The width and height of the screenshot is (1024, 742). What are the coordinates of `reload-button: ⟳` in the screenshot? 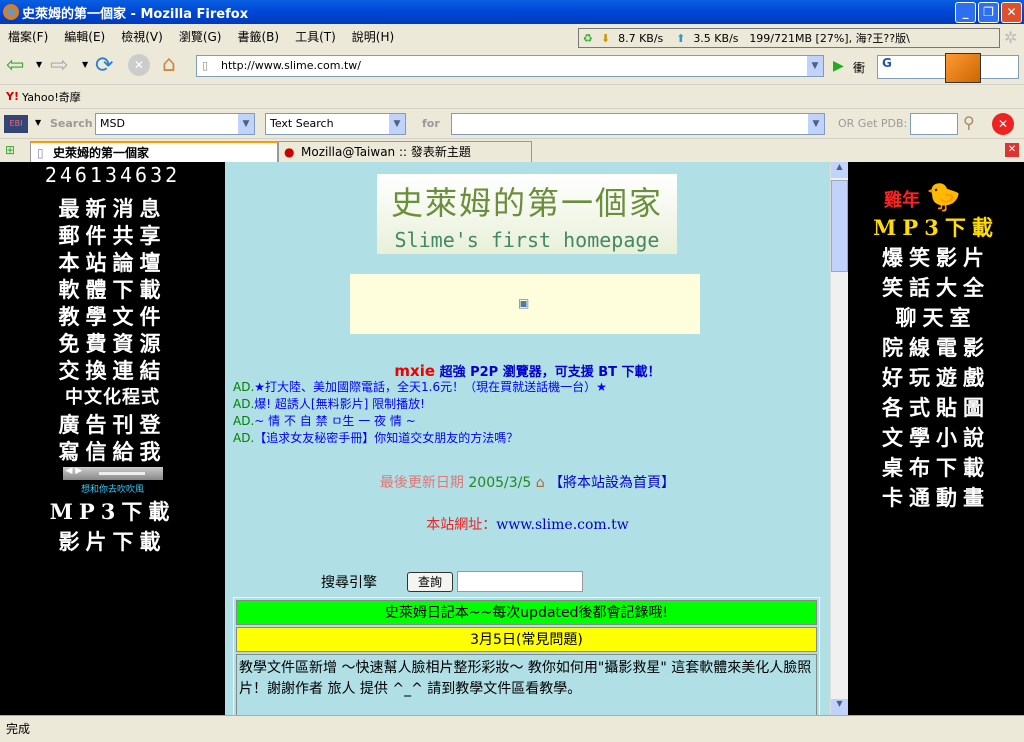 It's located at (104, 65).